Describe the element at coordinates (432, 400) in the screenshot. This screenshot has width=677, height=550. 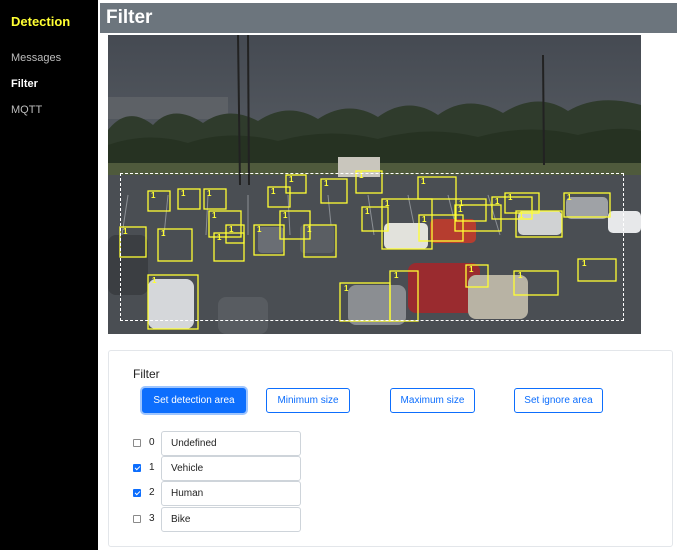
I see `maximum-size-button: Maximum size` at that location.